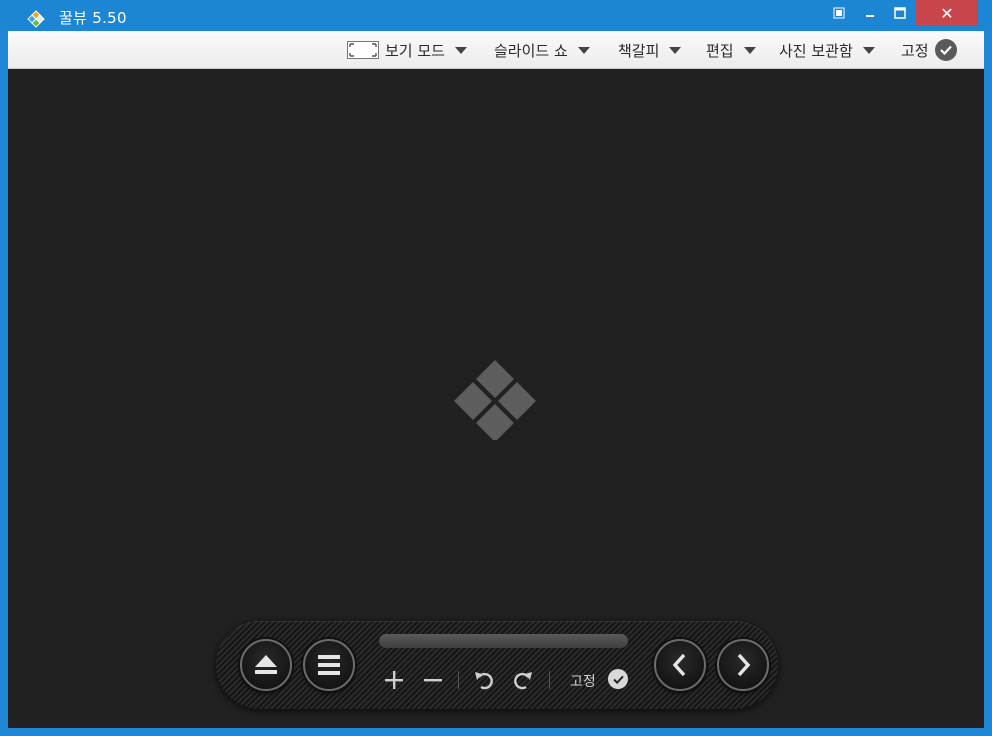 The width and height of the screenshot is (992, 736). I want to click on chevron-right-icon, so click(744, 665).